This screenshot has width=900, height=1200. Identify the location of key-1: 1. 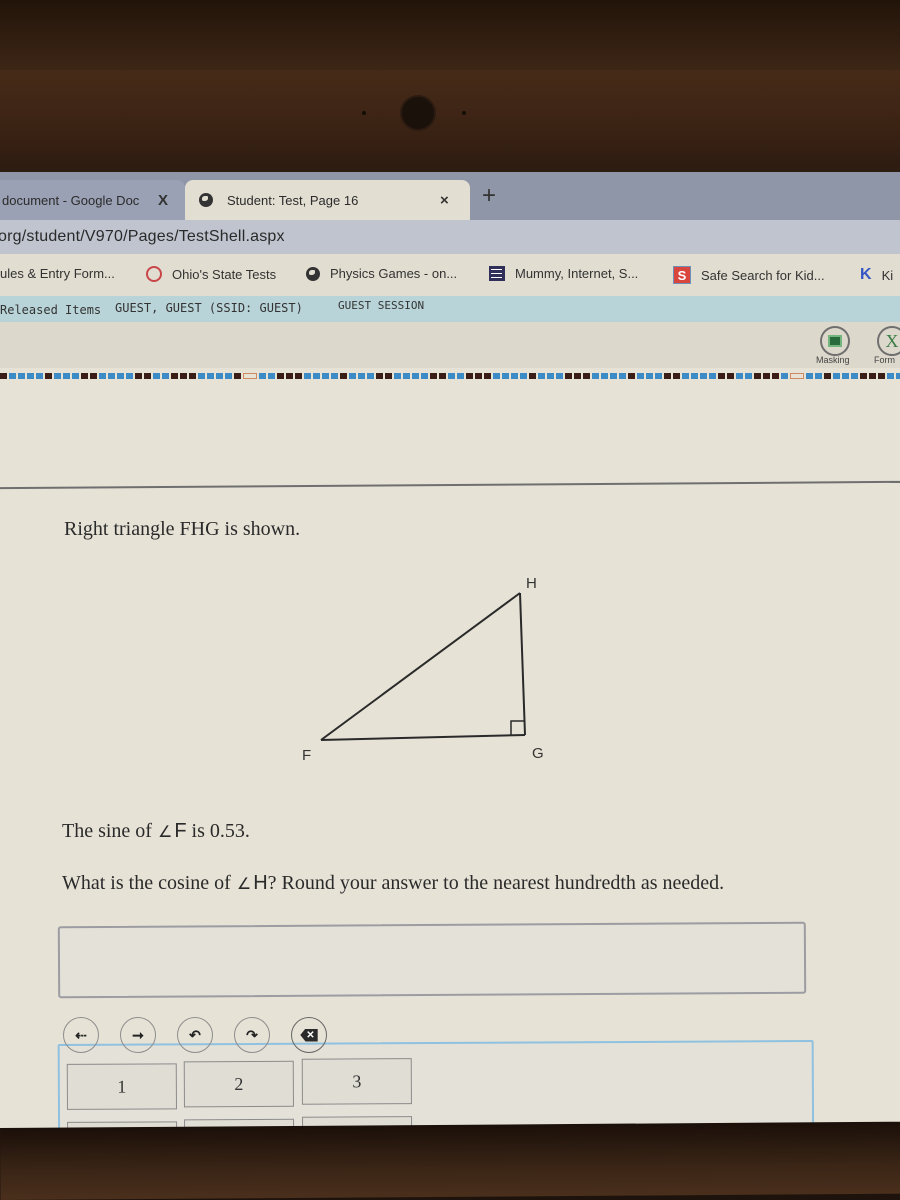
(121, 1086).